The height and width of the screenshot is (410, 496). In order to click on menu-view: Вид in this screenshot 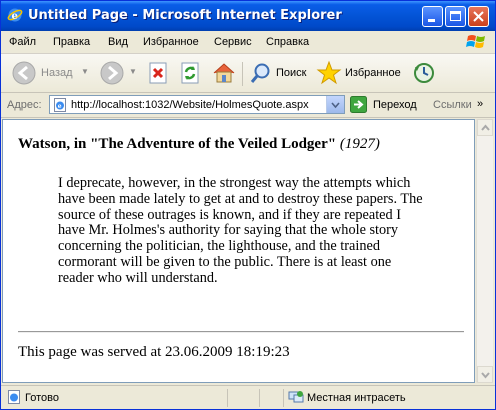, I will do `click(118, 42)`.